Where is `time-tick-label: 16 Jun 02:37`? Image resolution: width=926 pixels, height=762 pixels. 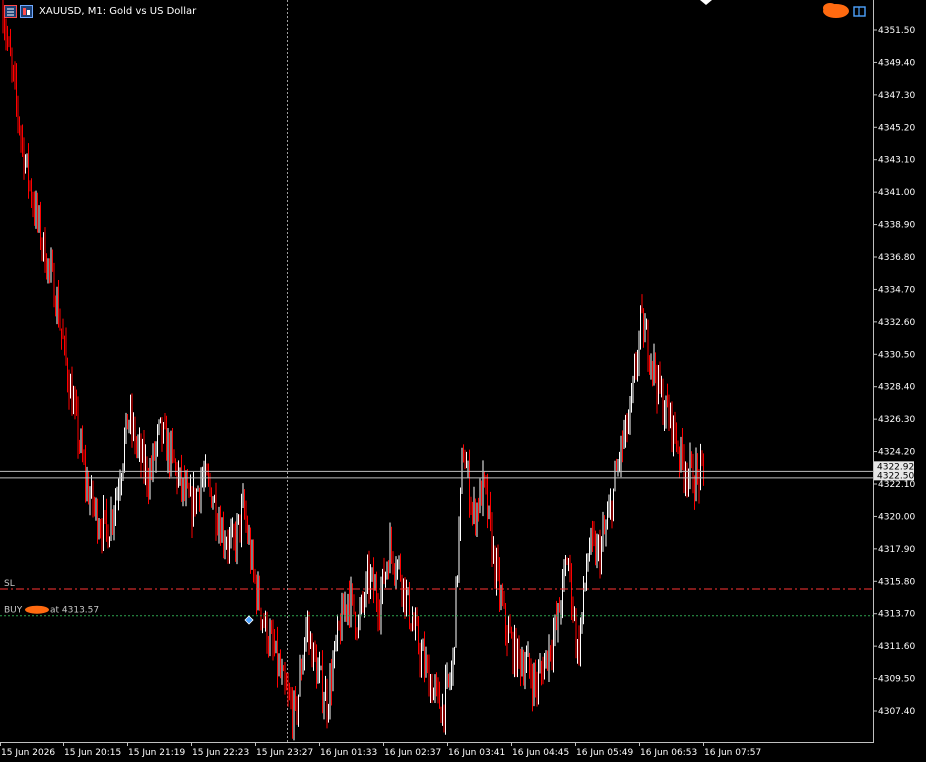
time-tick-label: 16 Jun 02:37 is located at coordinates (412, 753).